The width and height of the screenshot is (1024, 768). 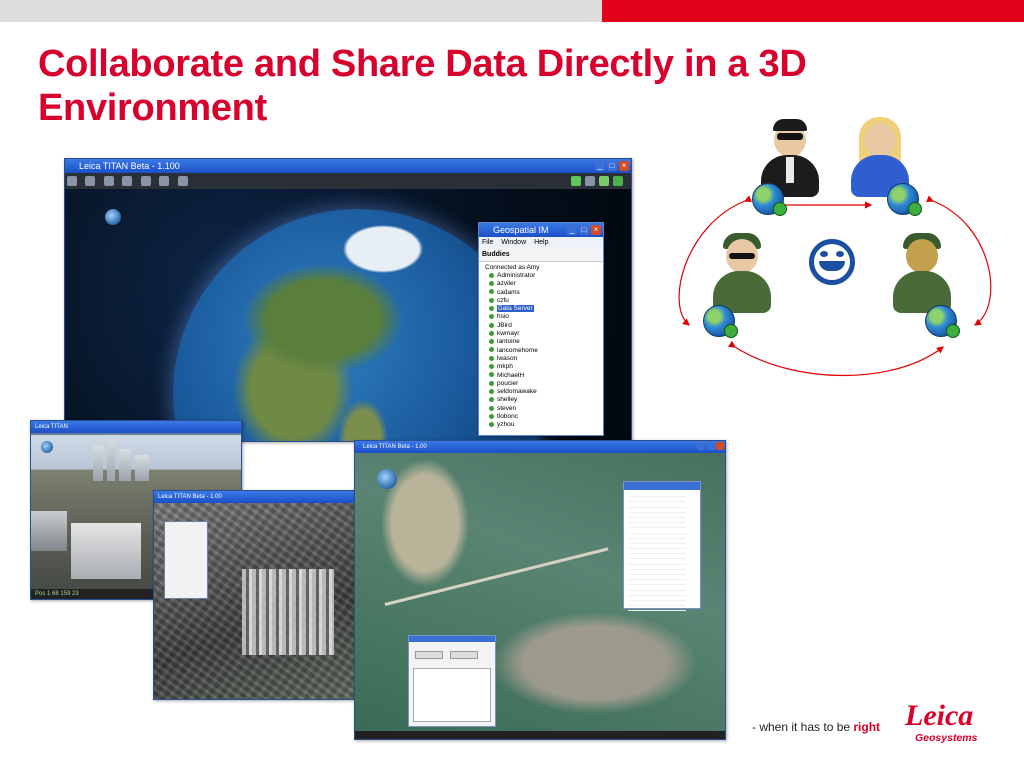 What do you see at coordinates (512, 267) in the screenshot?
I see `connected-as: Connected as Amy` at bounding box center [512, 267].